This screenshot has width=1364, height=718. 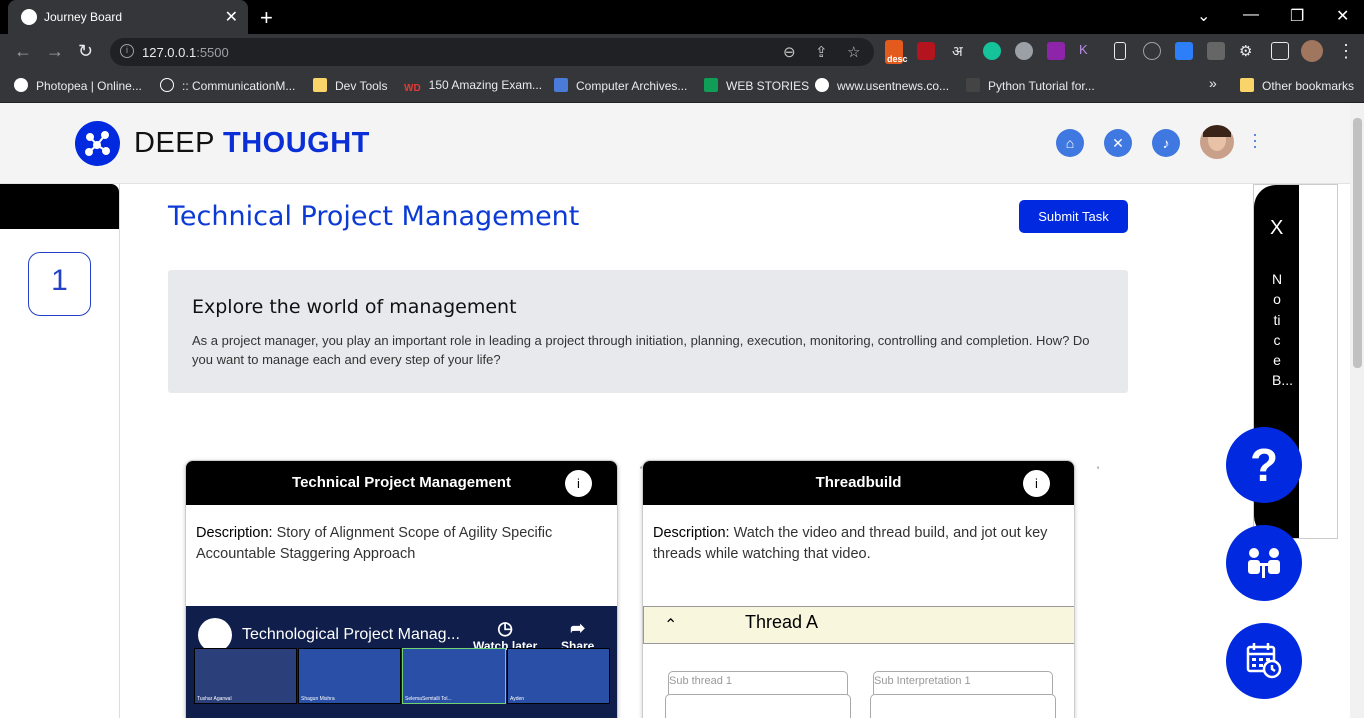 What do you see at coordinates (896, 52) in the screenshot?
I see `desc-extension-icon: desc` at bounding box center [896, 52].